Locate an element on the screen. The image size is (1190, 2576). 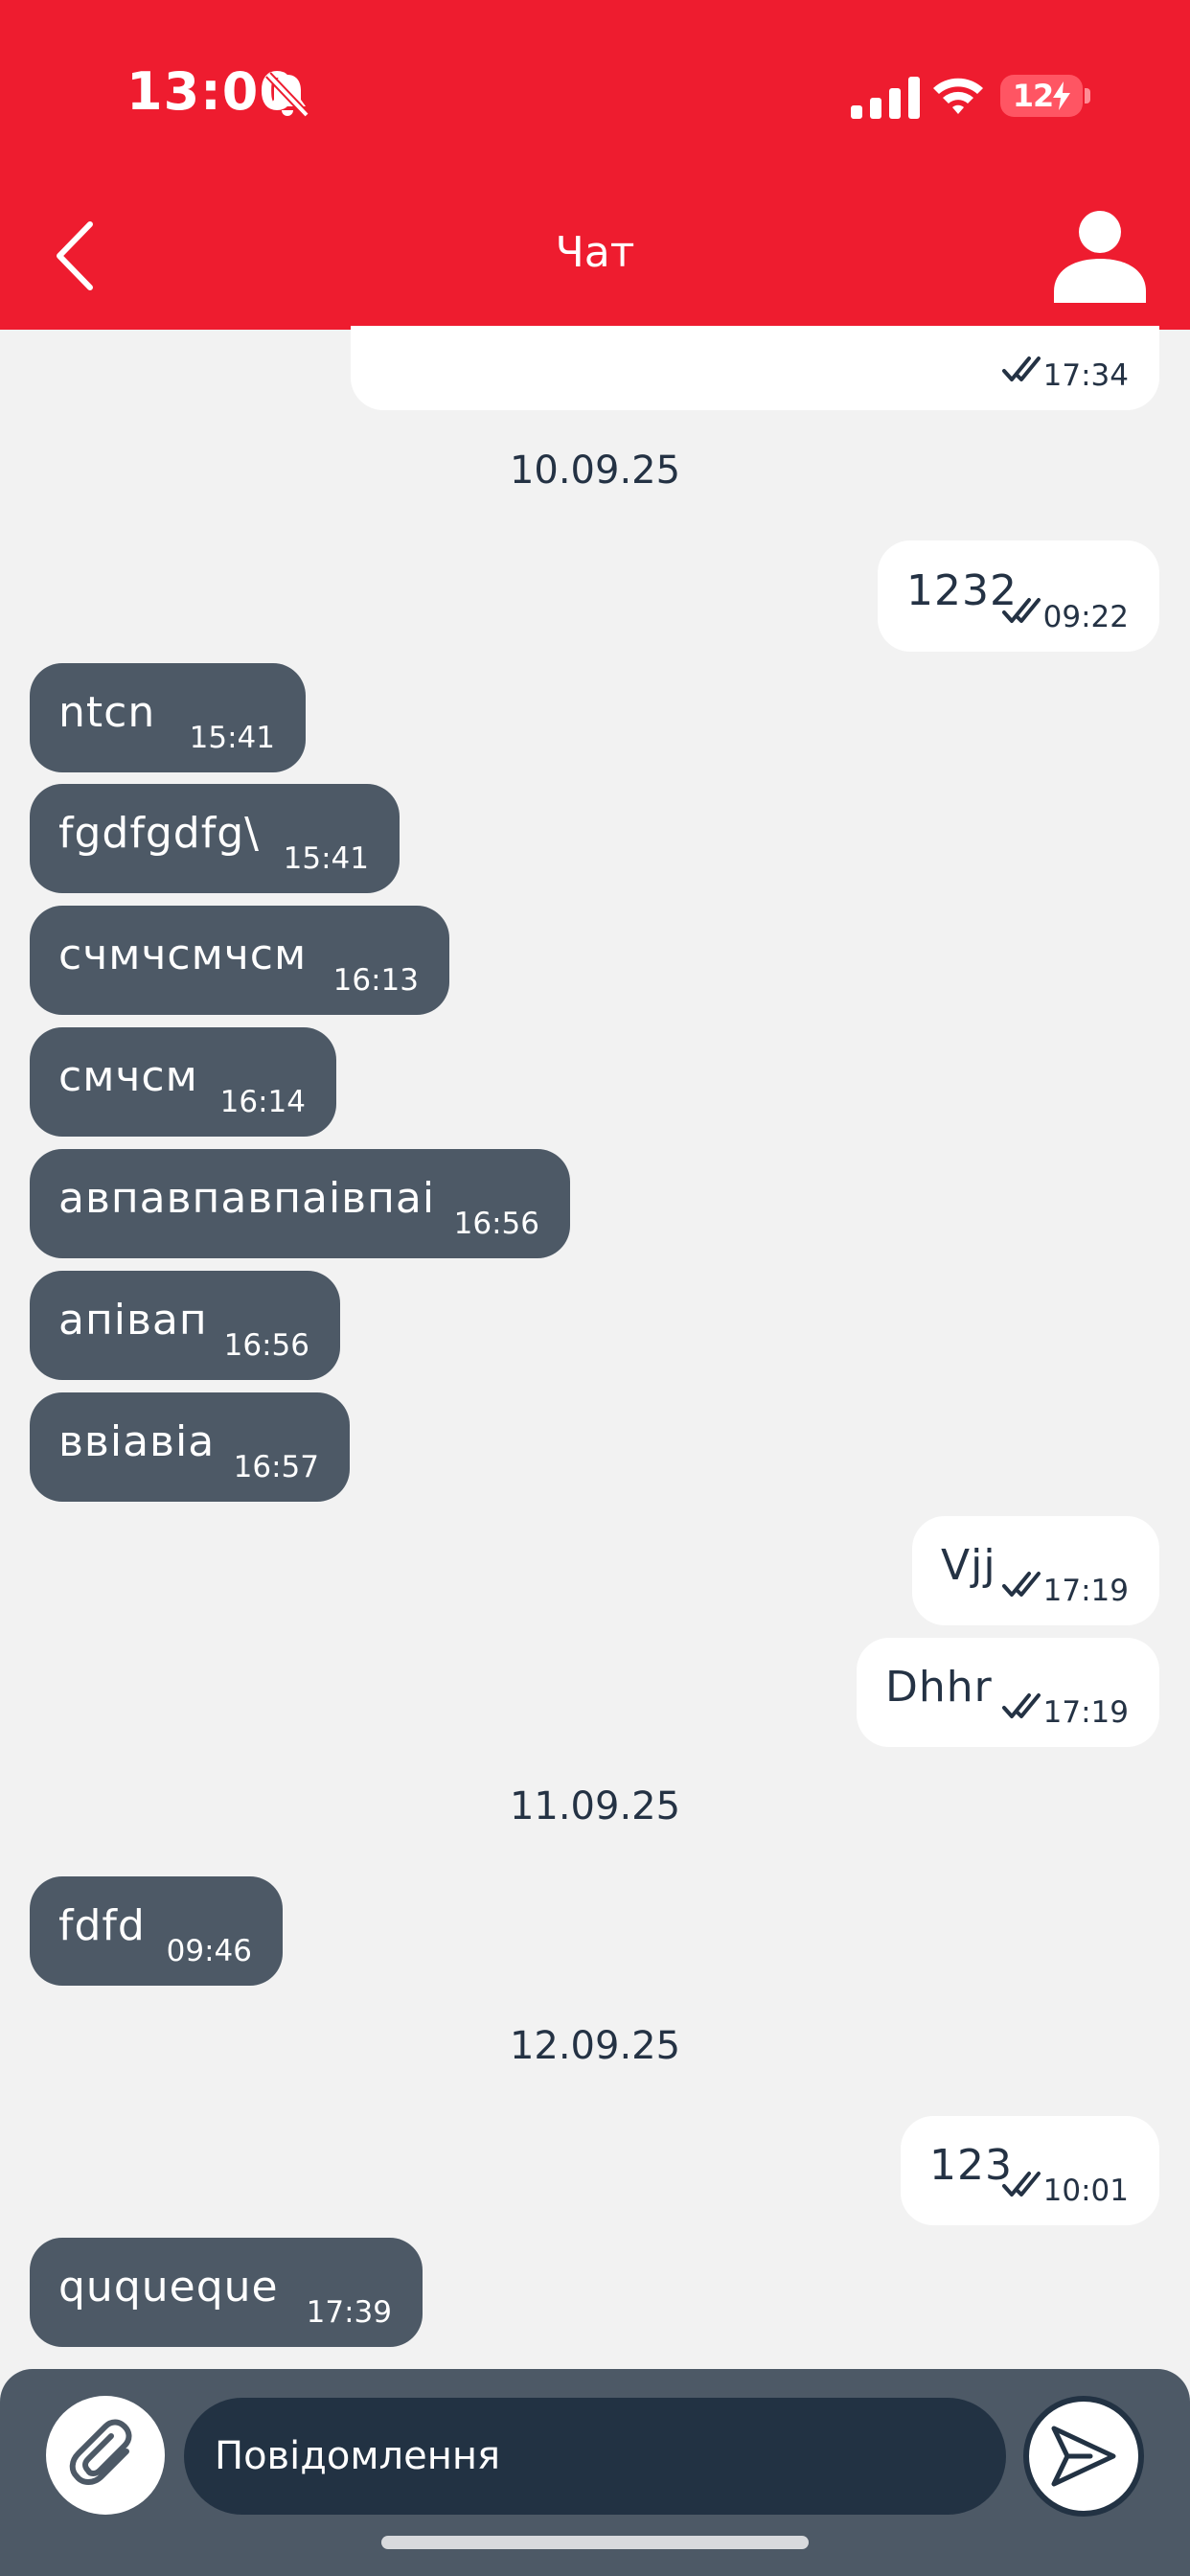
paperclip-icon is located at coordinates (101, 2452).